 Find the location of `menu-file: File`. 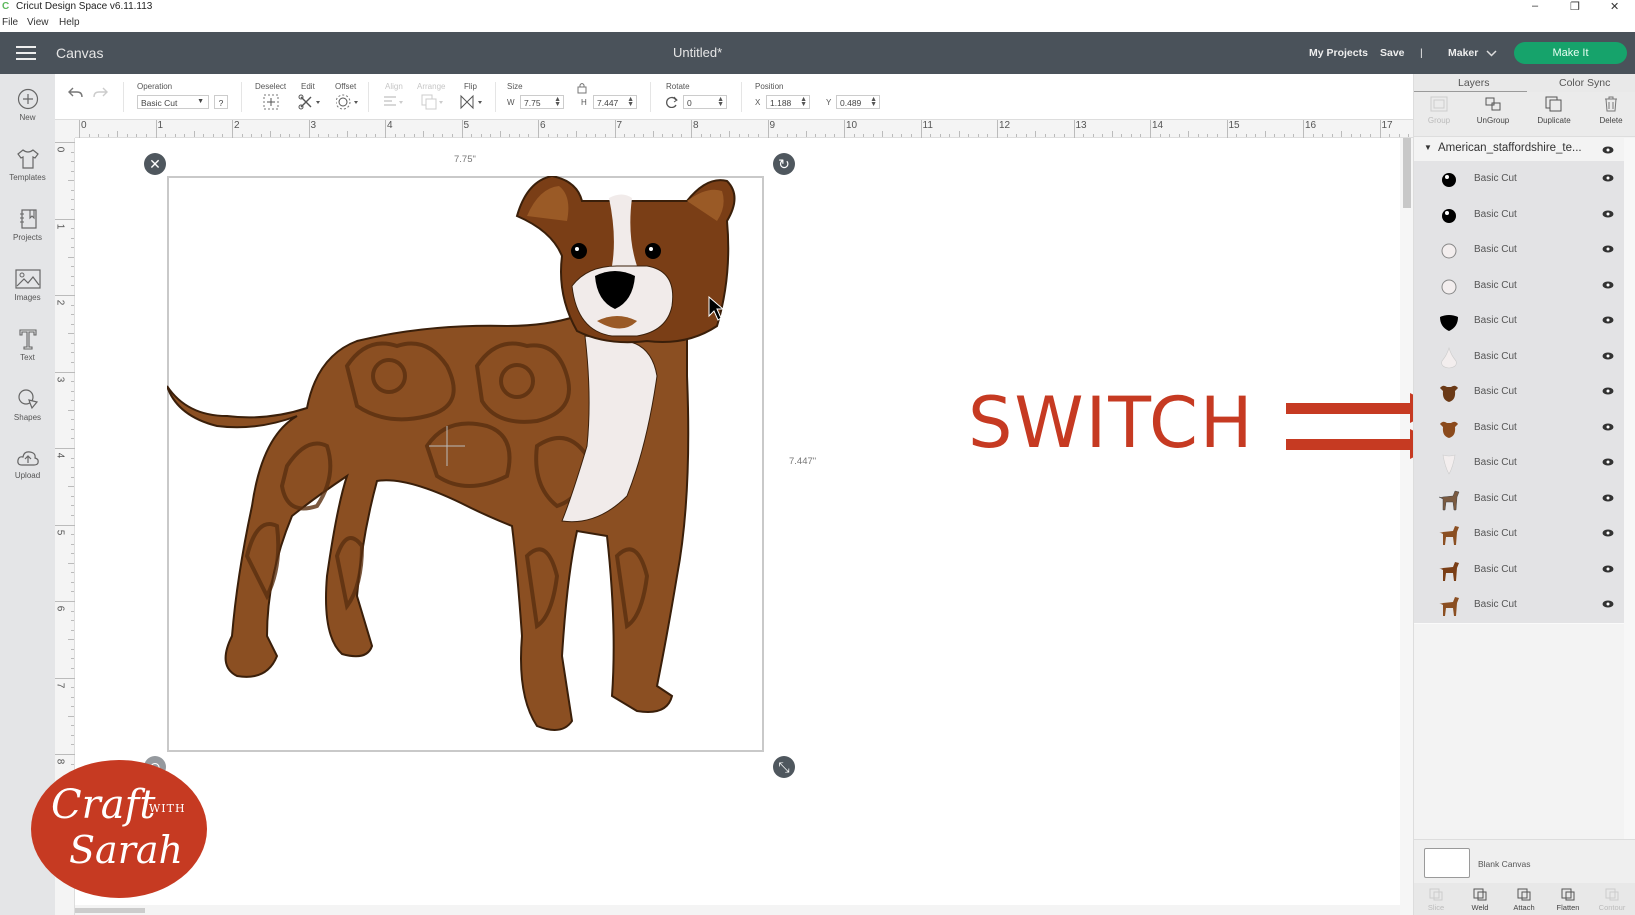

menu-file: File is located at coordinates (10, 22).